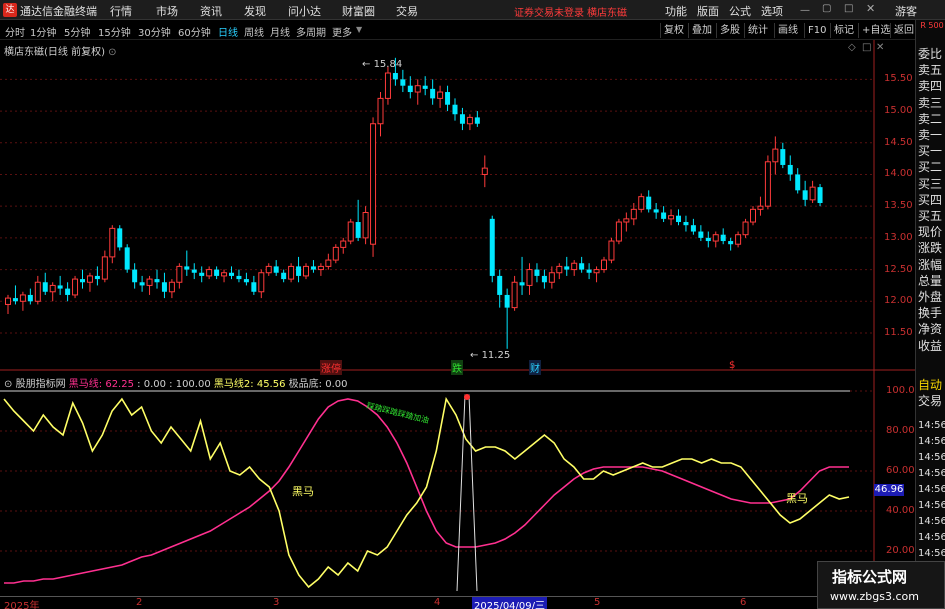 The height and width of the screenshot is (609, 945). Describe the element at coordinates (276, 602) in the screenshot. I see `x-label-mar: 3` at that location.